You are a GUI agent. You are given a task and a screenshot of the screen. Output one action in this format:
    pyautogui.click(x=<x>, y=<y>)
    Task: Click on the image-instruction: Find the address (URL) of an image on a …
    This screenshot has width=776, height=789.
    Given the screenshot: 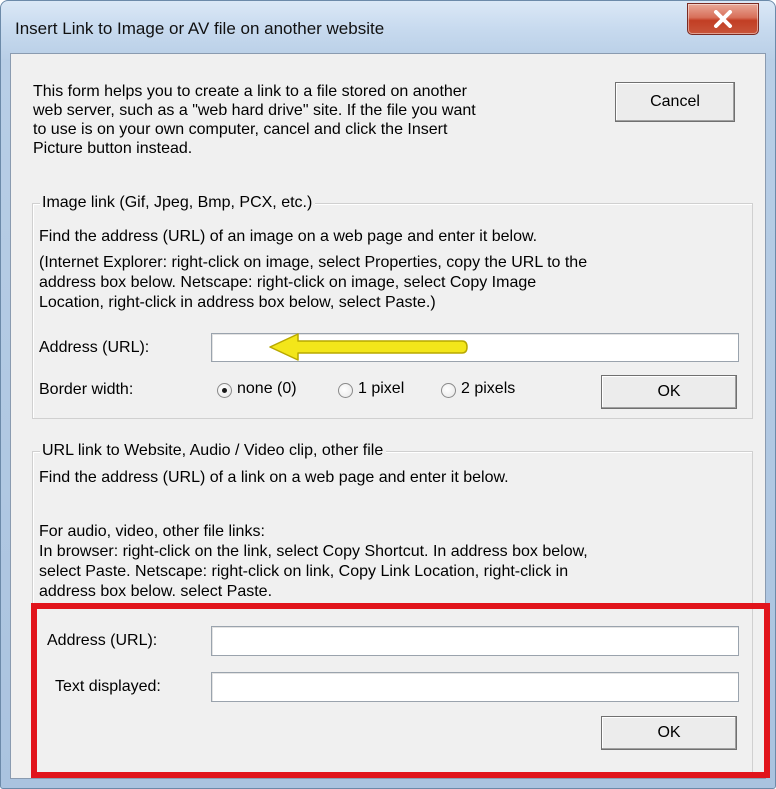 What is the action you would take?
    pyautogui.click(x=288, y=236)
    